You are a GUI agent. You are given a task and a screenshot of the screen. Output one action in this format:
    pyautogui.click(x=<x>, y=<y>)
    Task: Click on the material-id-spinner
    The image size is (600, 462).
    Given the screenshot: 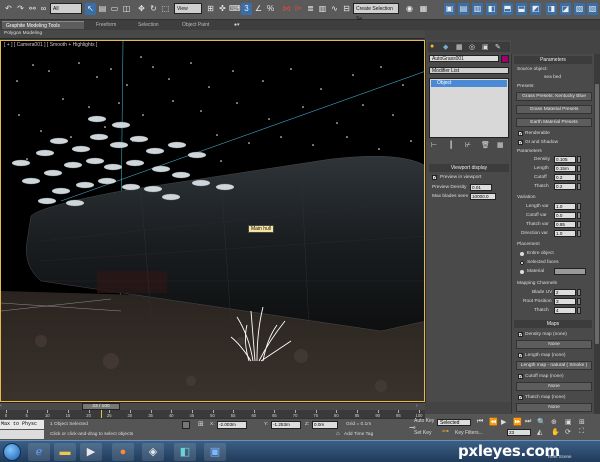 What is the action you would take?
    pyautogui.click(x=570, y=271)
    